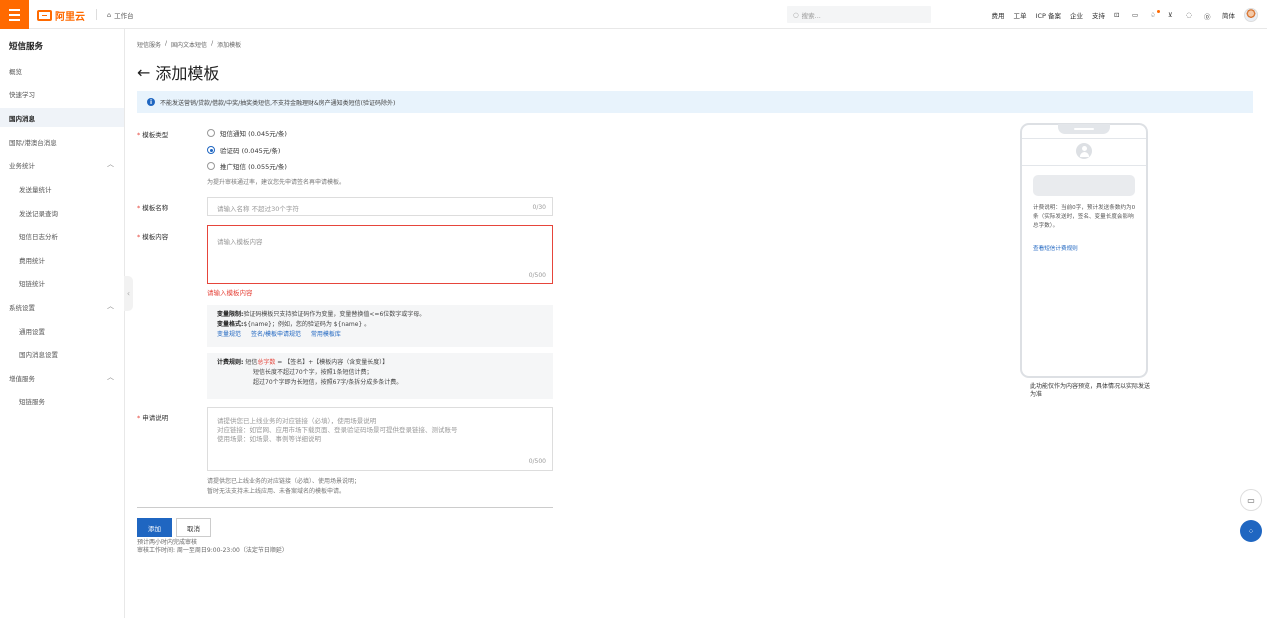 This screenshot has width=1267, height=618. I want to click on sidebar-item-stats: 业务统计, so click(22, 165).